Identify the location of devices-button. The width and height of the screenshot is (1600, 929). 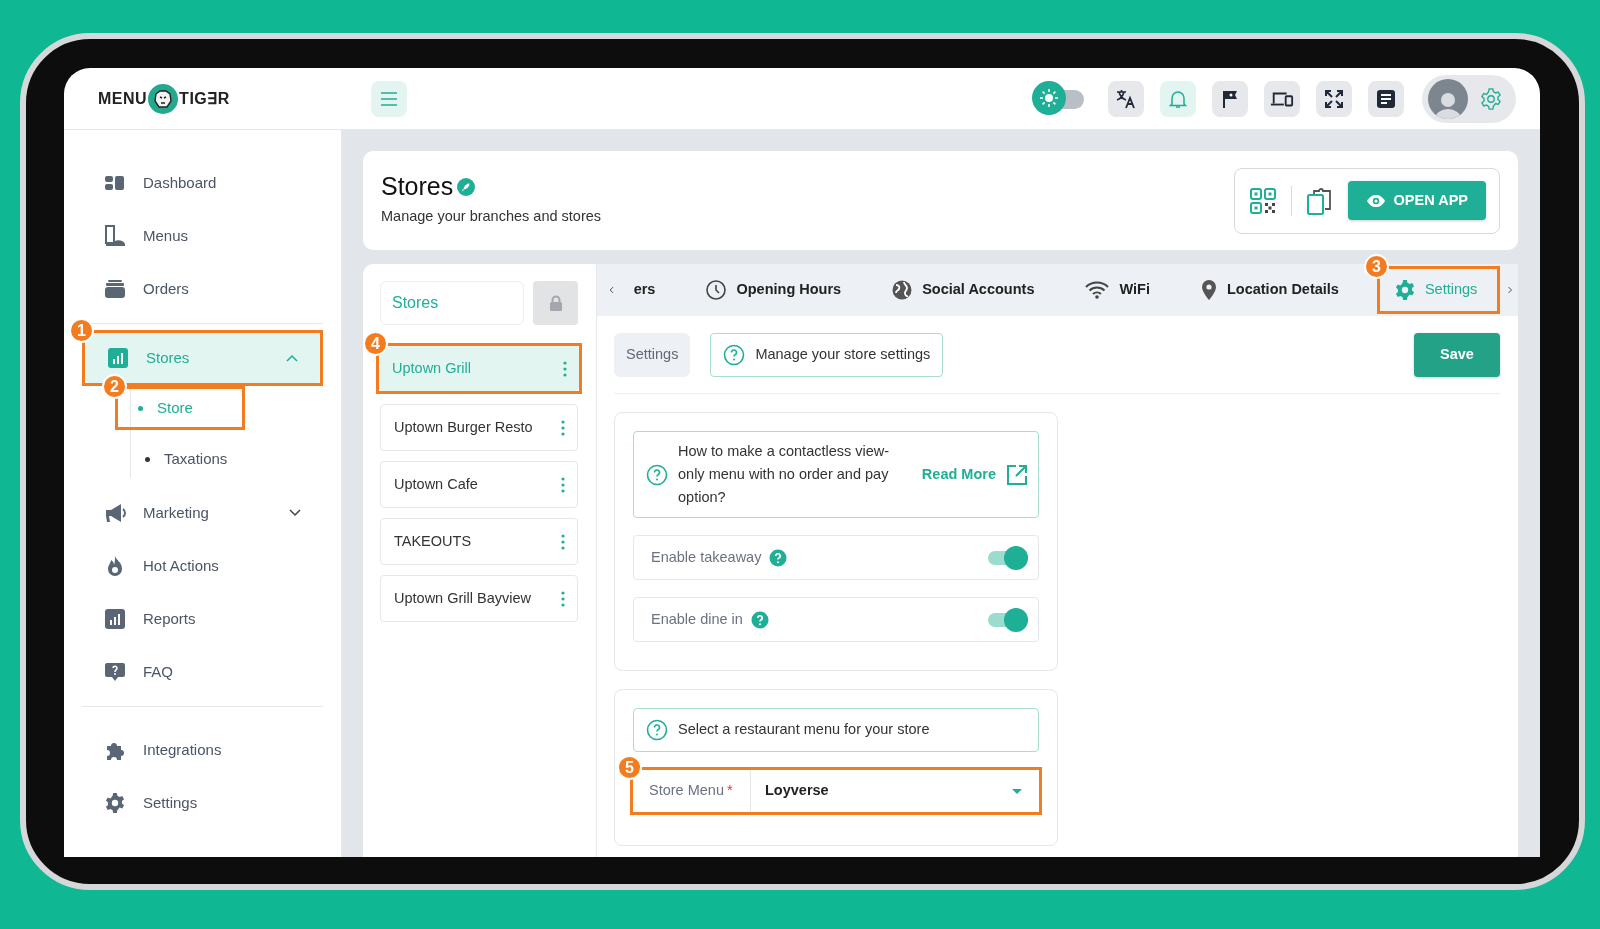
(1282, 98).